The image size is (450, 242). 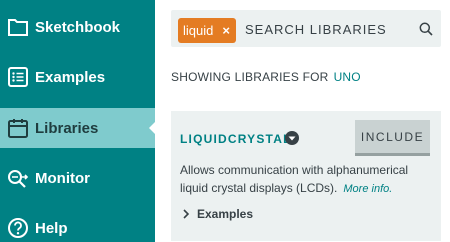 What do you see at coordinates (51, 228) in the screenshot?
I see `sidebar-item-label: Help` at bounding box center [51, 228].